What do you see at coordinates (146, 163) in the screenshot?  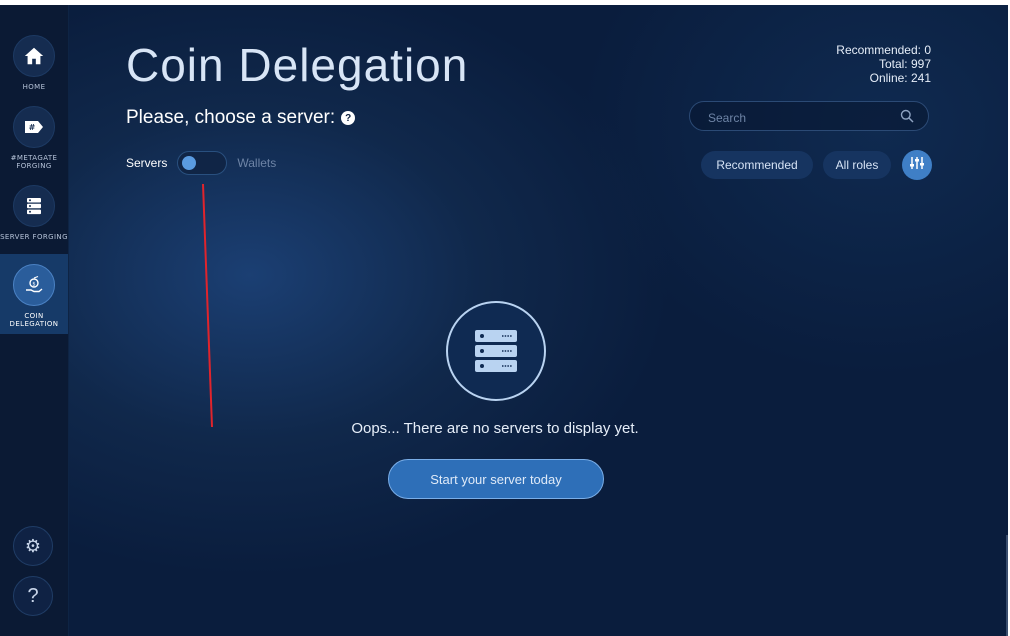 I see `toggle-label-servers: Servers` at bounding box center [146, 163].